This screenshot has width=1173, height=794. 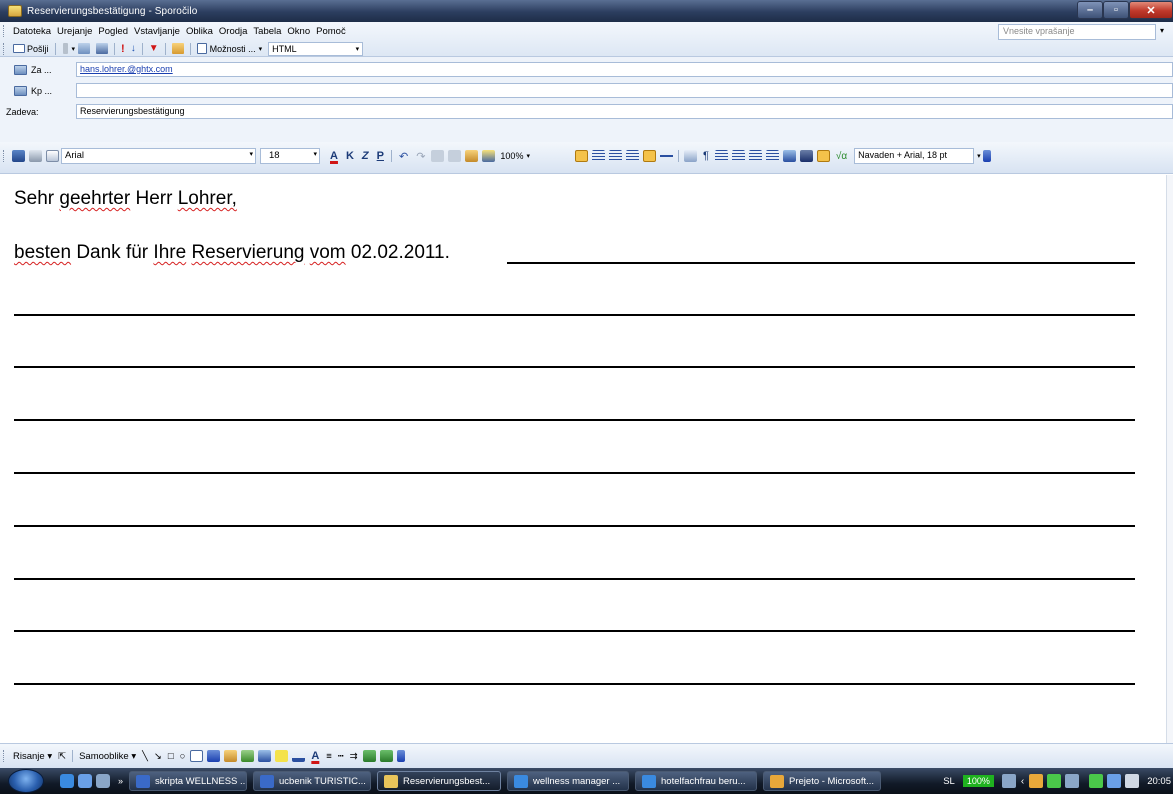 What do you see at coordinates (649, 156) in the screenshot?
I see `line-spacing-icon` at bounding box center [649, 156].